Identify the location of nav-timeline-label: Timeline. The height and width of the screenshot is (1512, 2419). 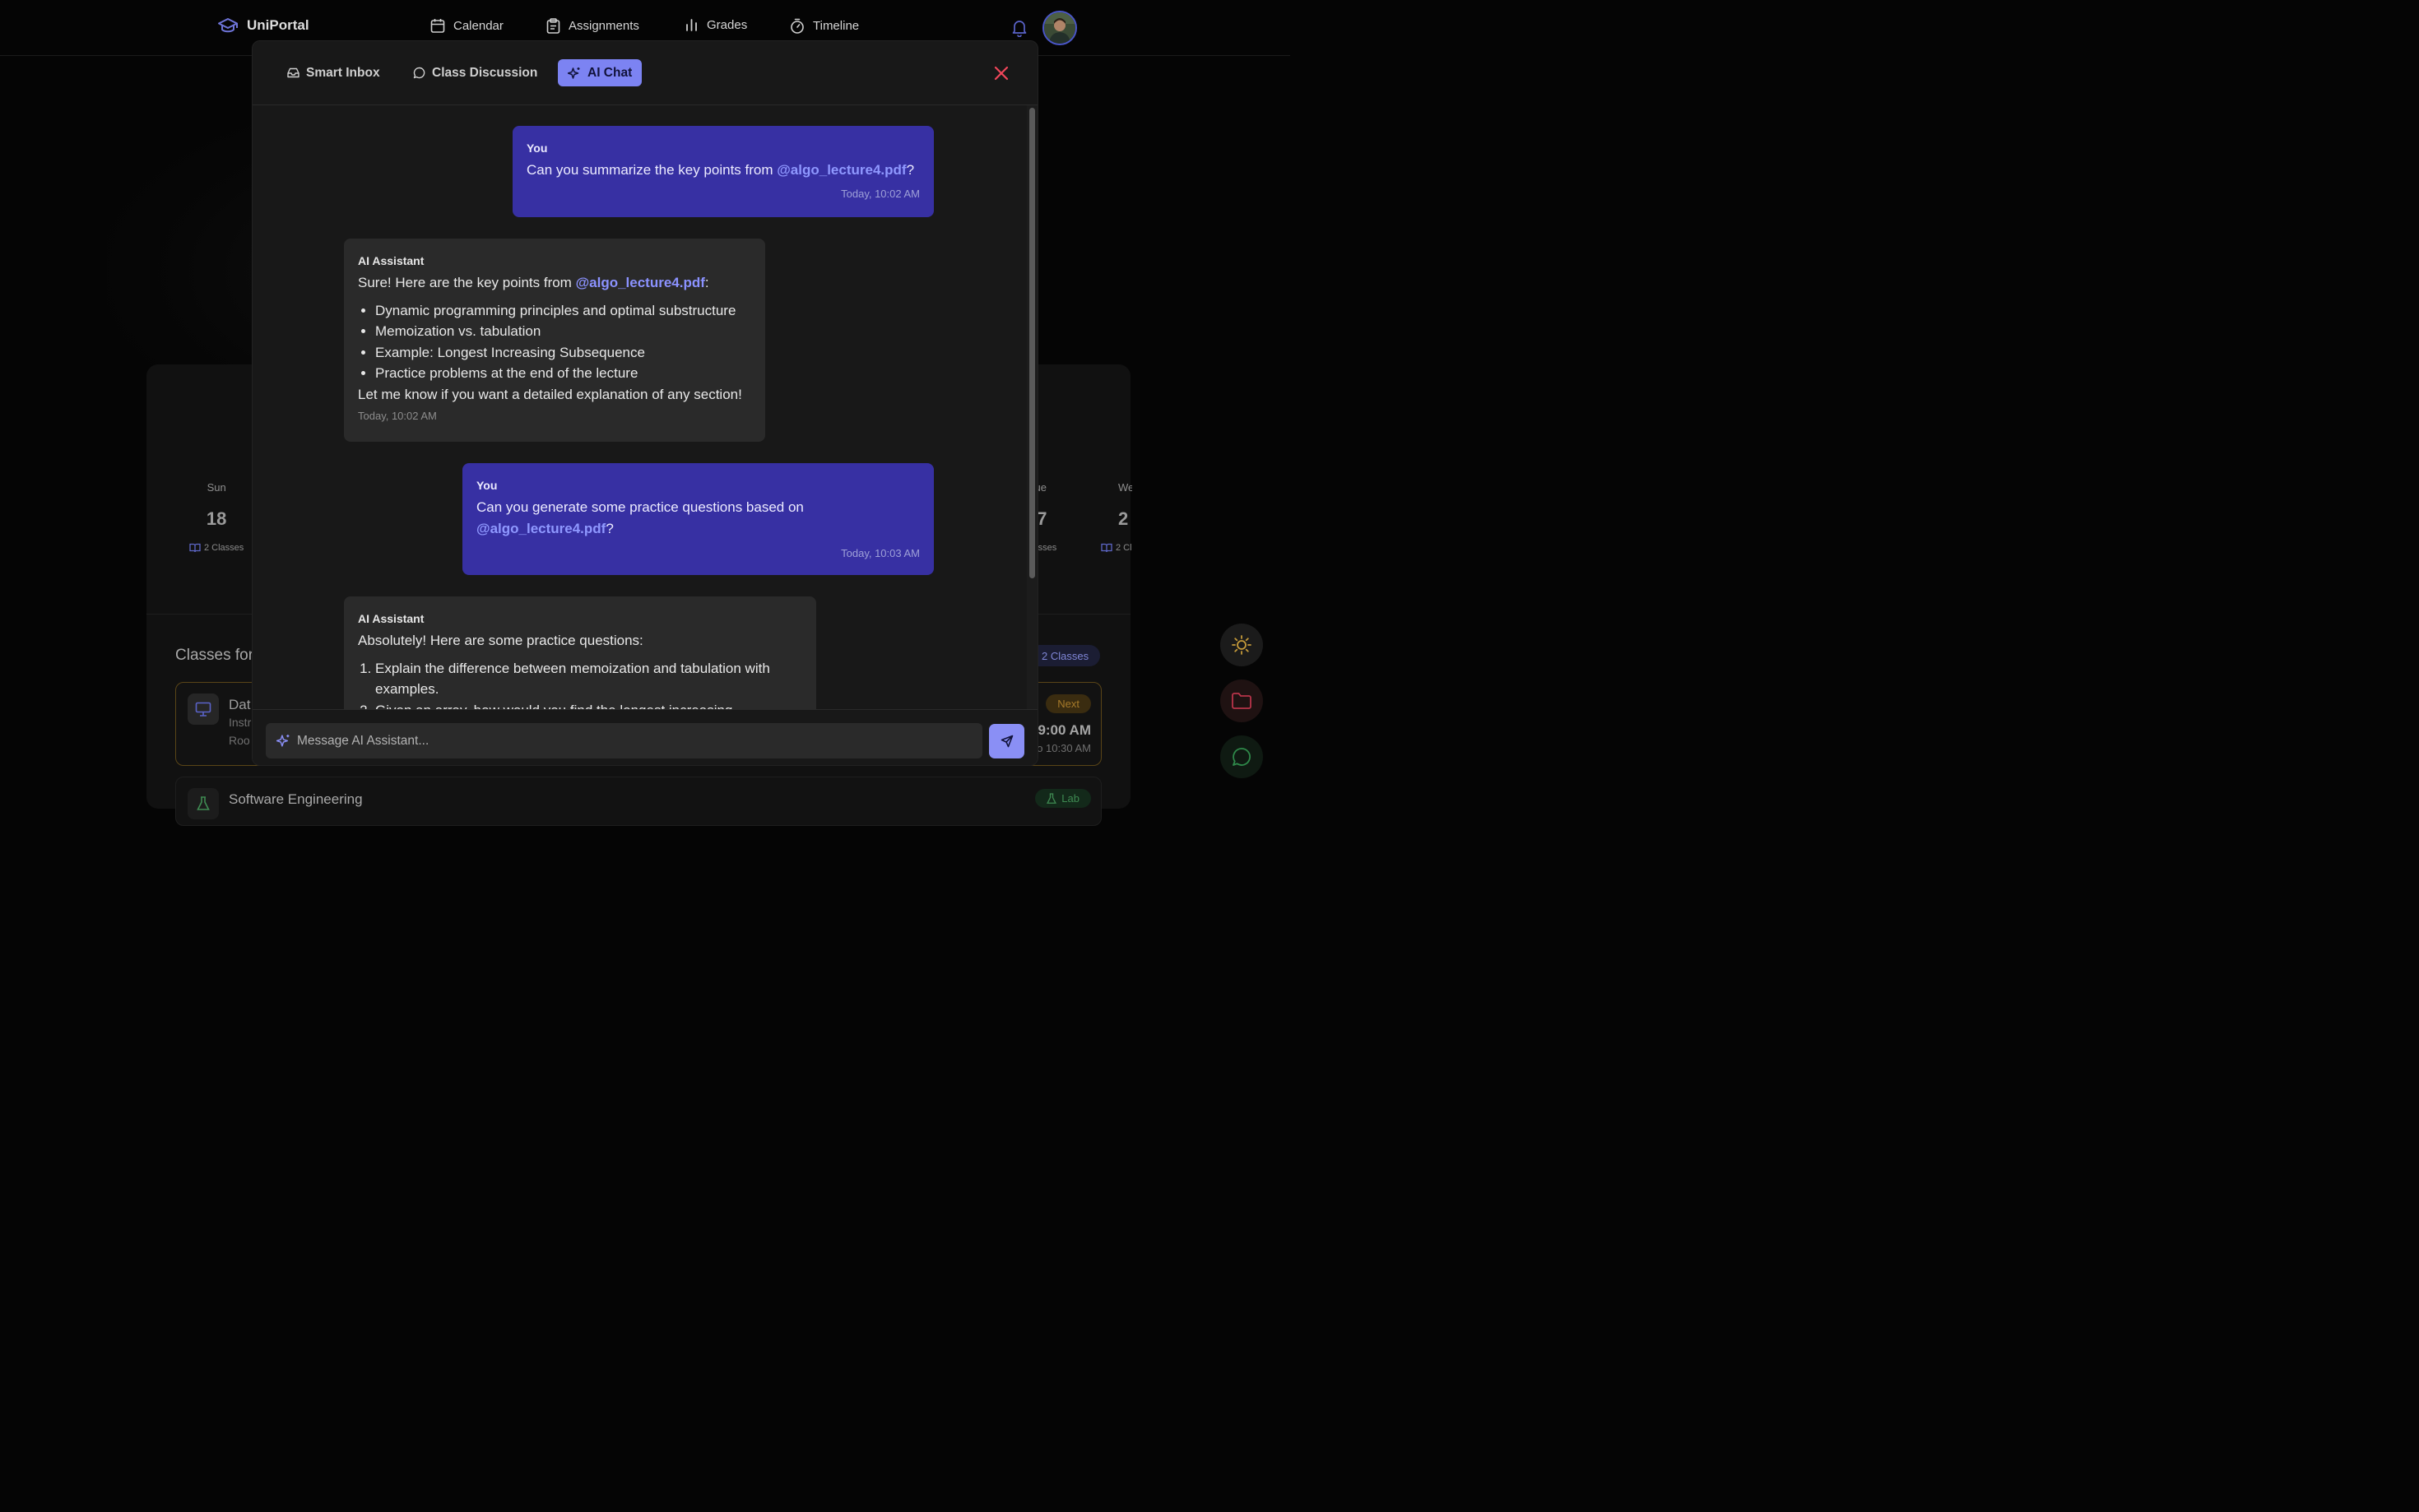
(836, 26).